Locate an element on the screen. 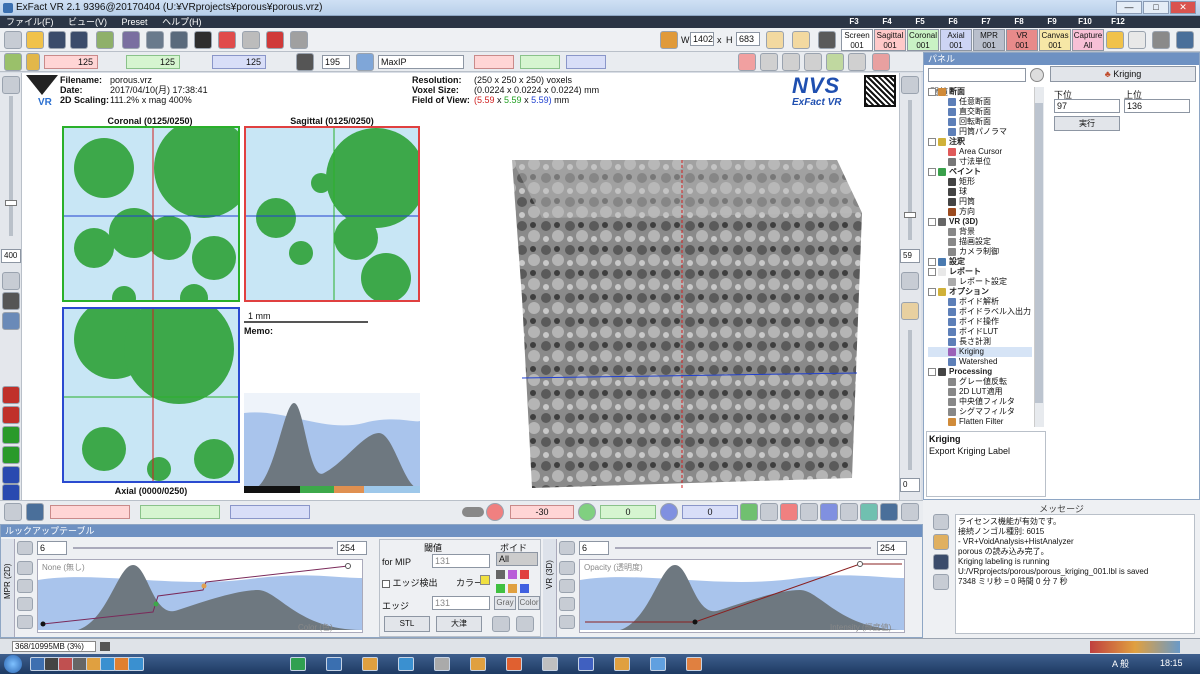 The width and height of the screenshot is (1200, 674). edge-color-swatch is located at coordinates (485, 580).